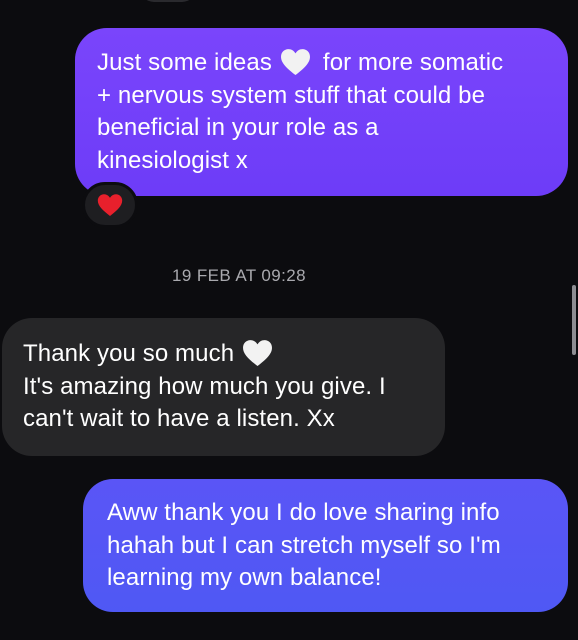 Image resolution: width=578 pixels, height=640 pixels. I want to click on message-line: + nervous system stuff that could be, so click(291, 95).